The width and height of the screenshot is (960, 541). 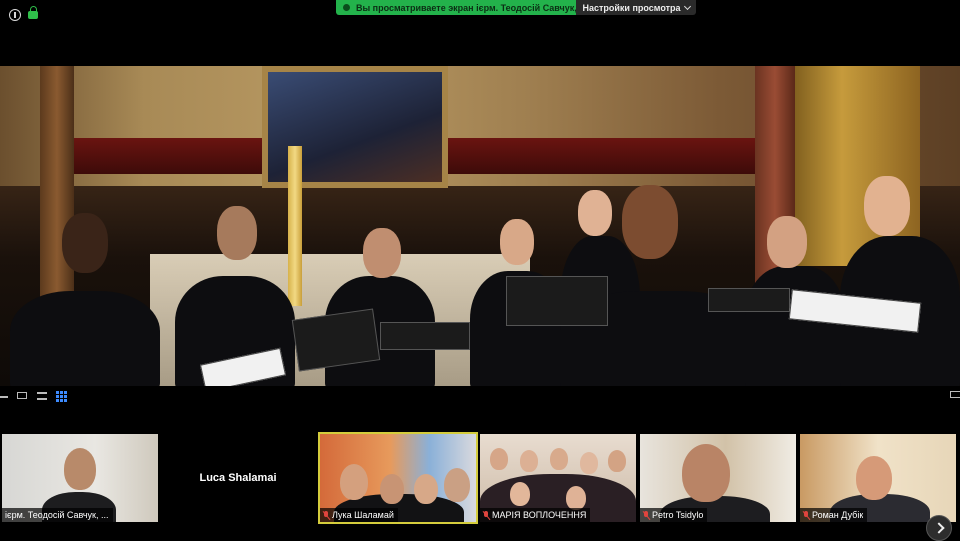 I want to click on view-options-button: Настройки просмотра, so click(x=636, y=7).